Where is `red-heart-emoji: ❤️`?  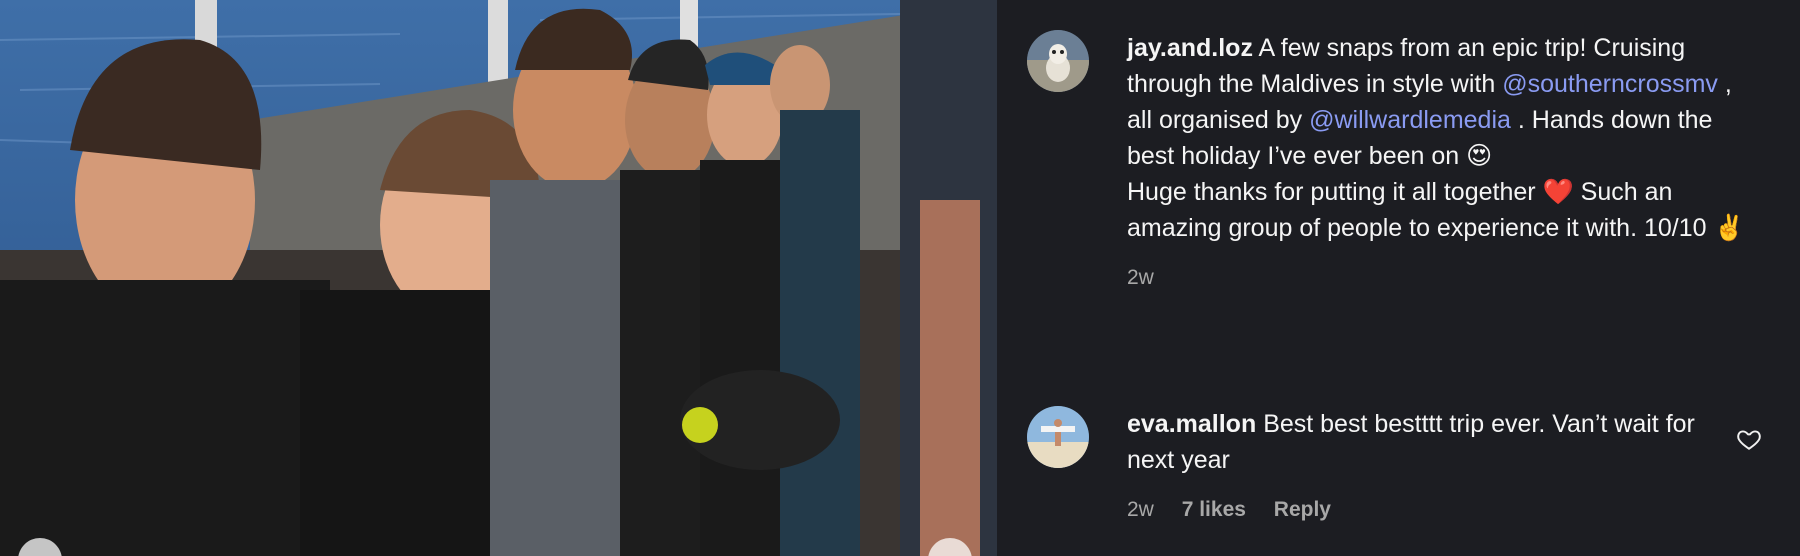
red-heart-emoji: ❤️ is located at coordinates (1558, 191).